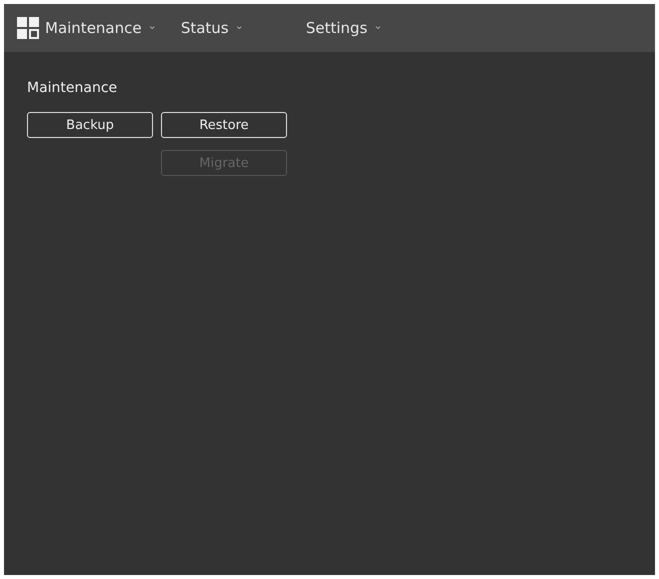  What do you see at coordinates (90, 125) in the screenshot?
I see `action-button: Backup` at bounding box center [90, 125].